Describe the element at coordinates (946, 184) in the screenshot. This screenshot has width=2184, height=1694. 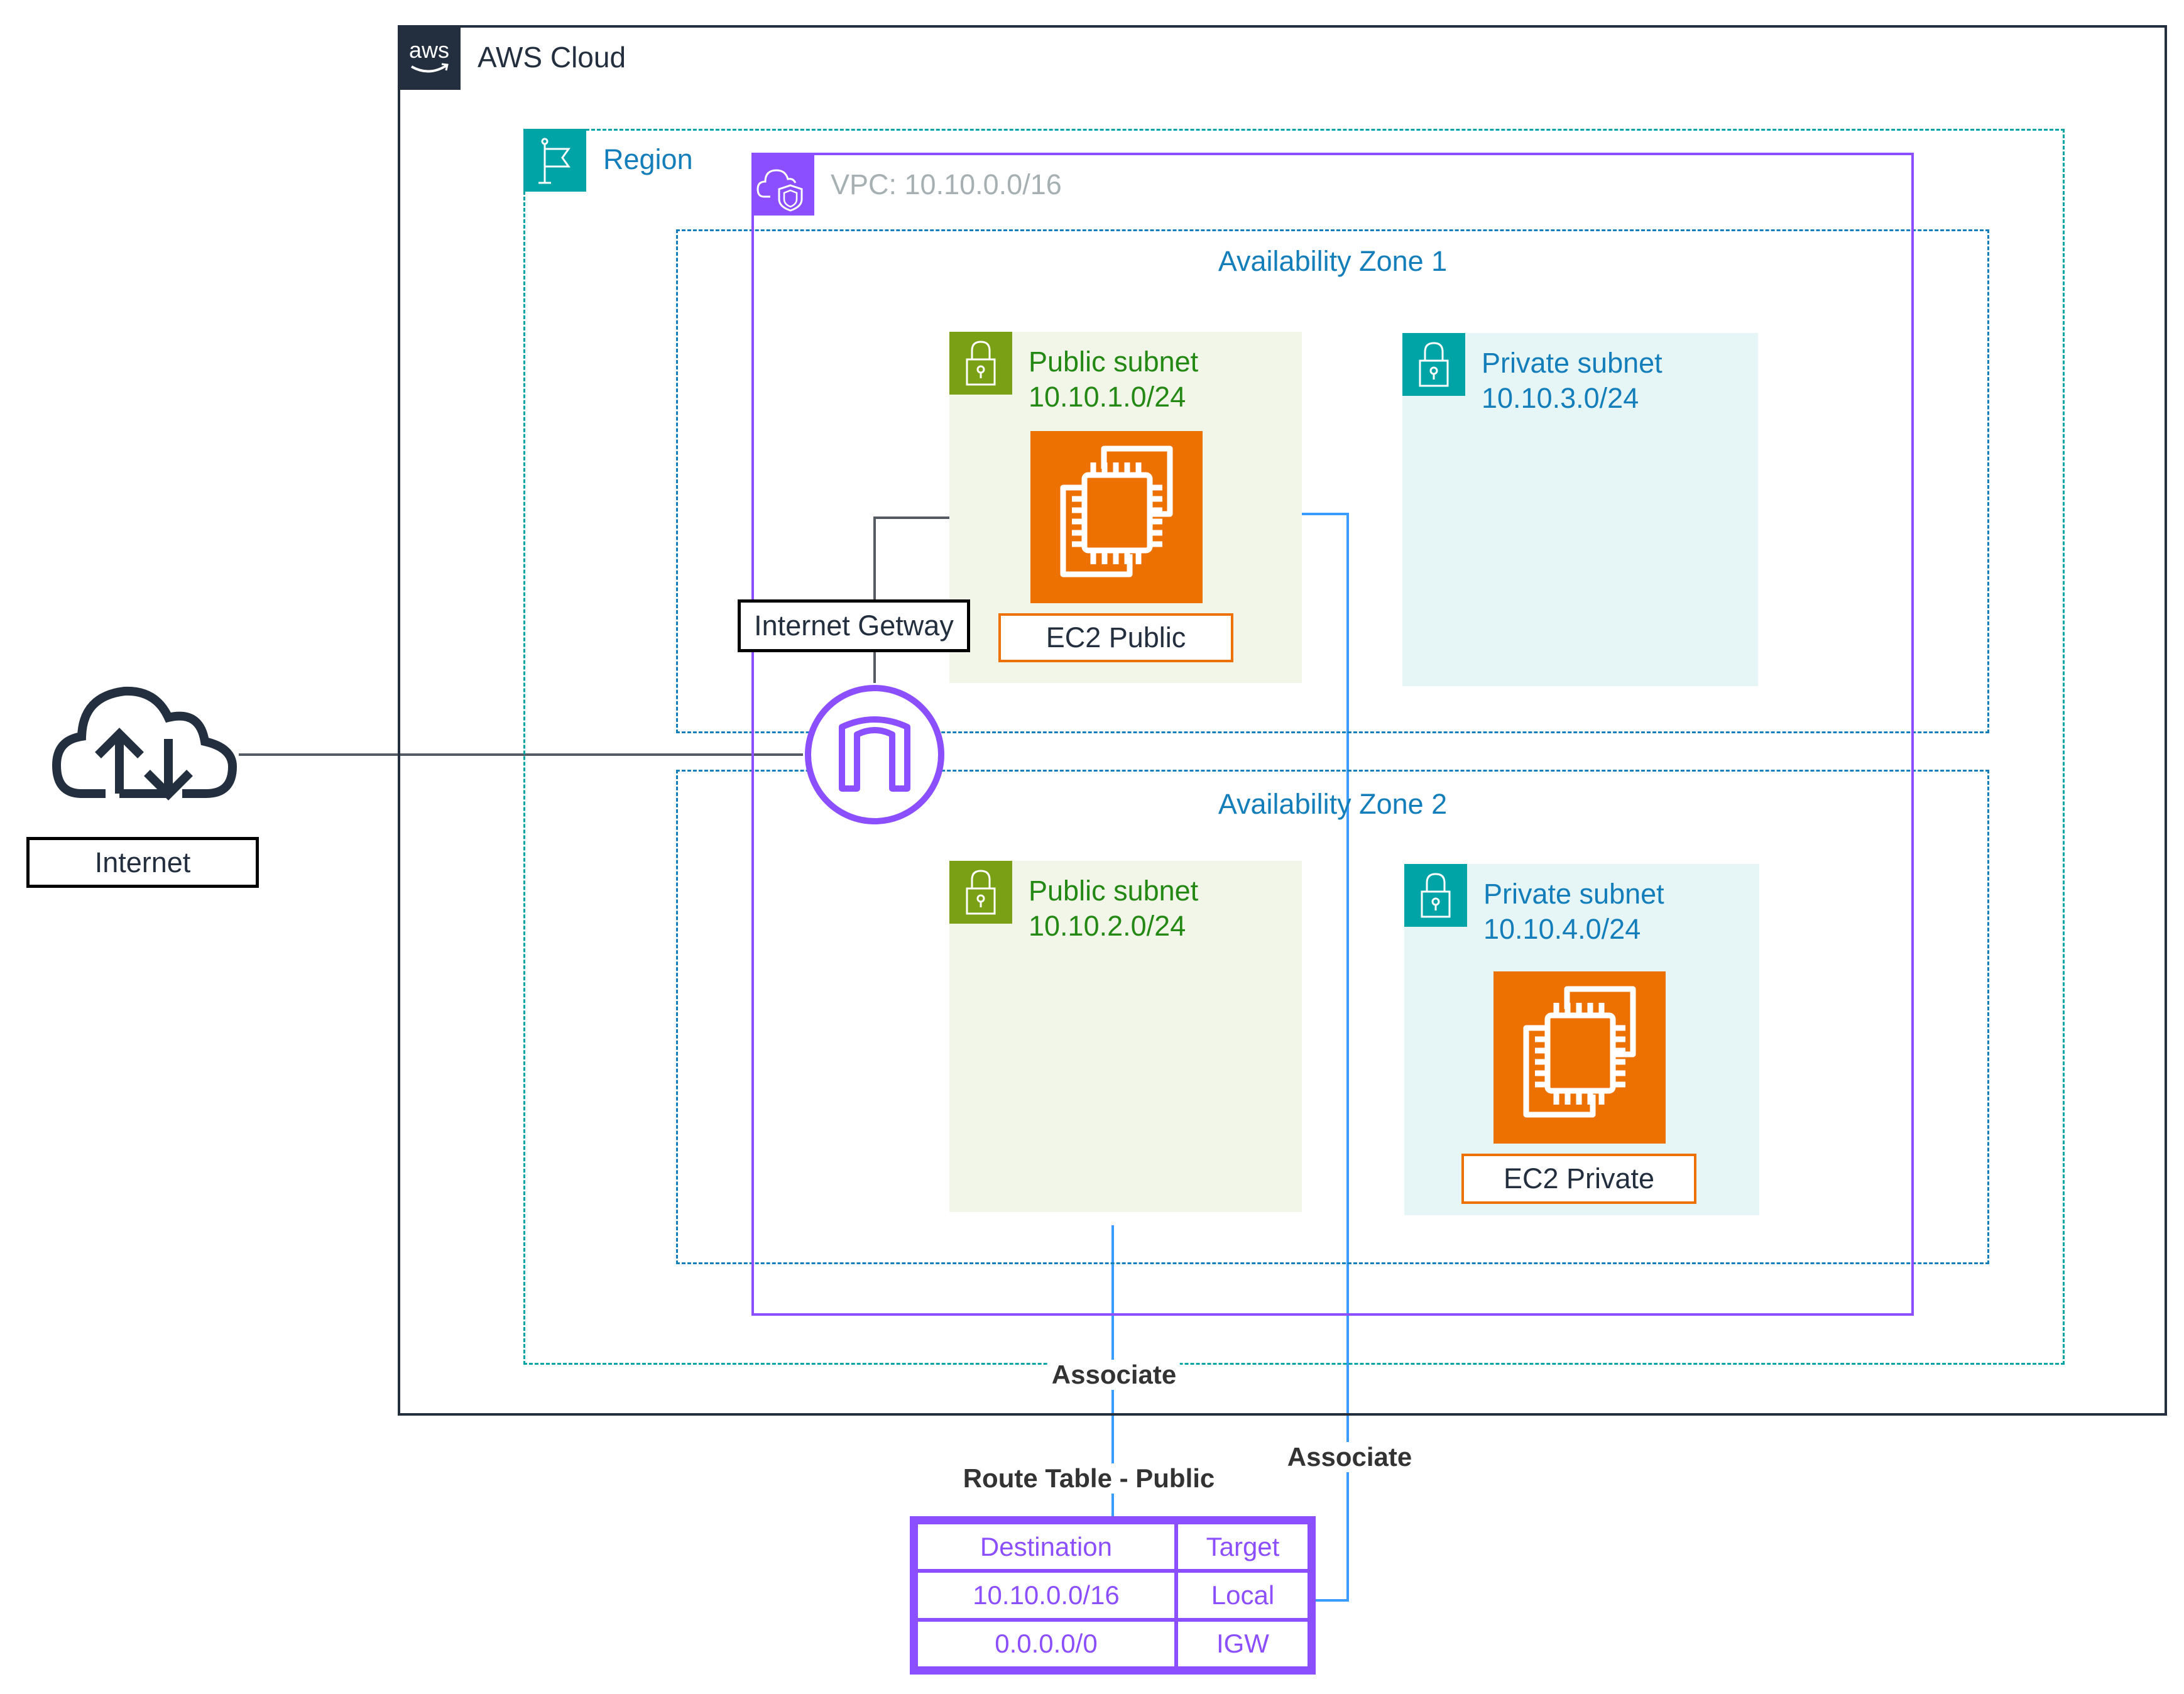
I see `vpc-title: VPC: 10.10.0.0/16` at that location.